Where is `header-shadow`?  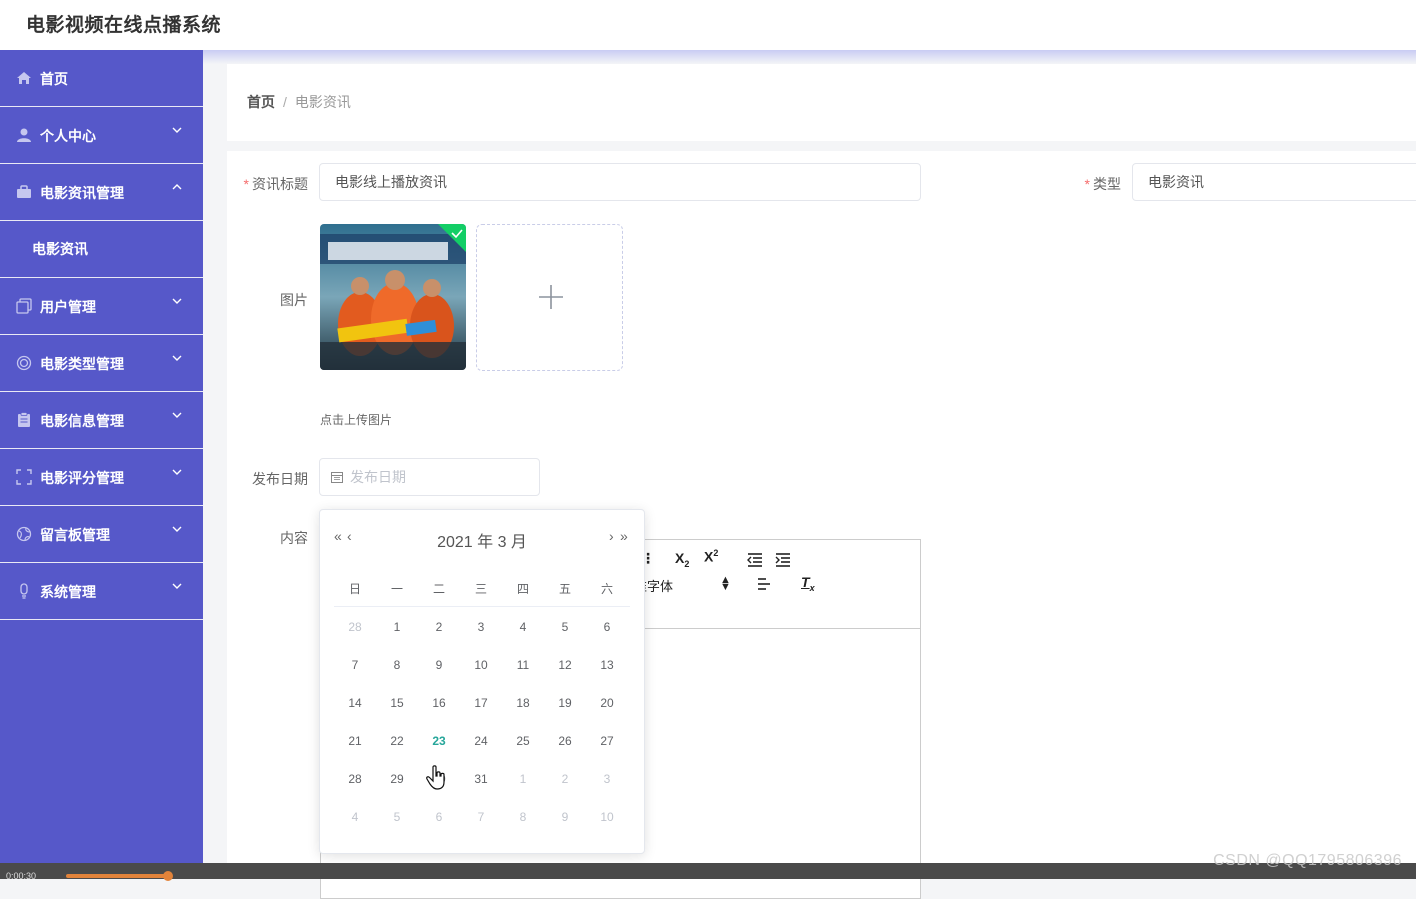 header-shadow is located at coordinates (809, 57).